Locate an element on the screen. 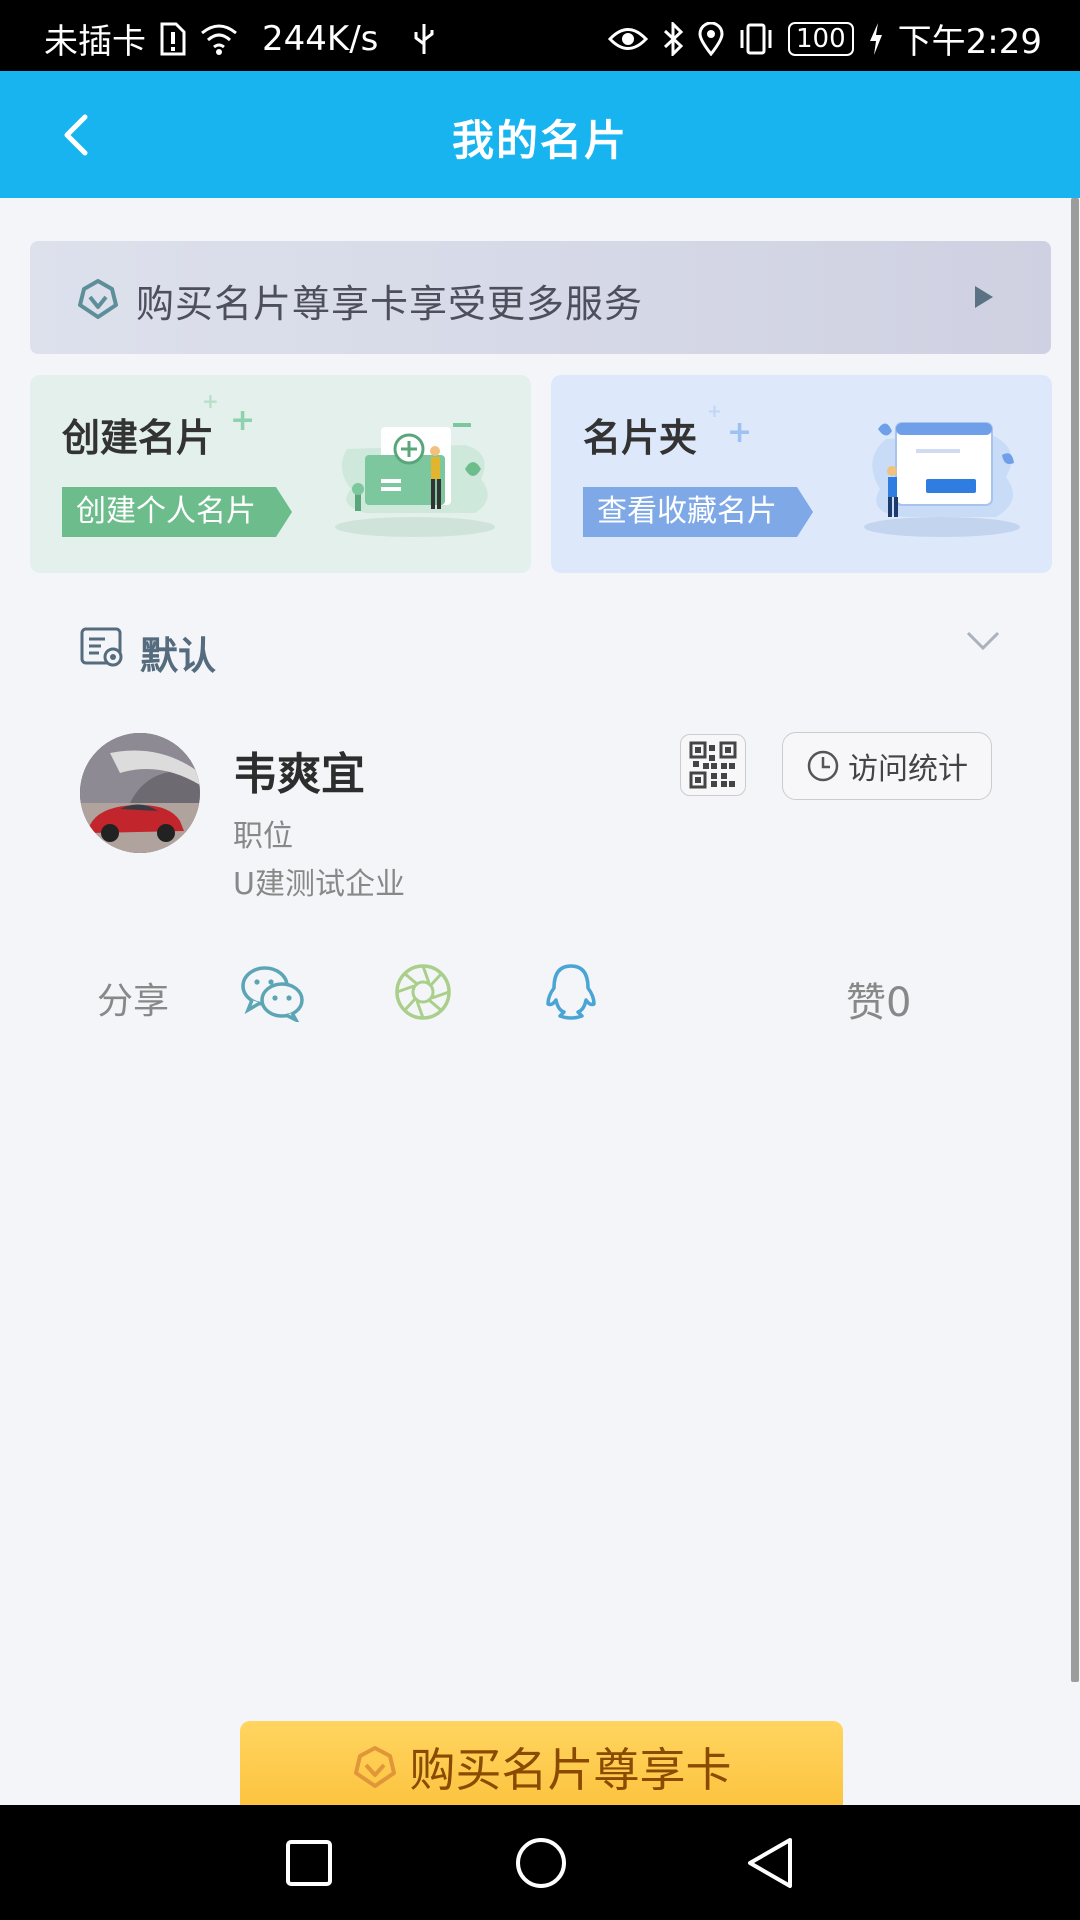 This screenshot has height=1920, width=1080. card-company: U建测试企业 is located at coordinates (319, 884).